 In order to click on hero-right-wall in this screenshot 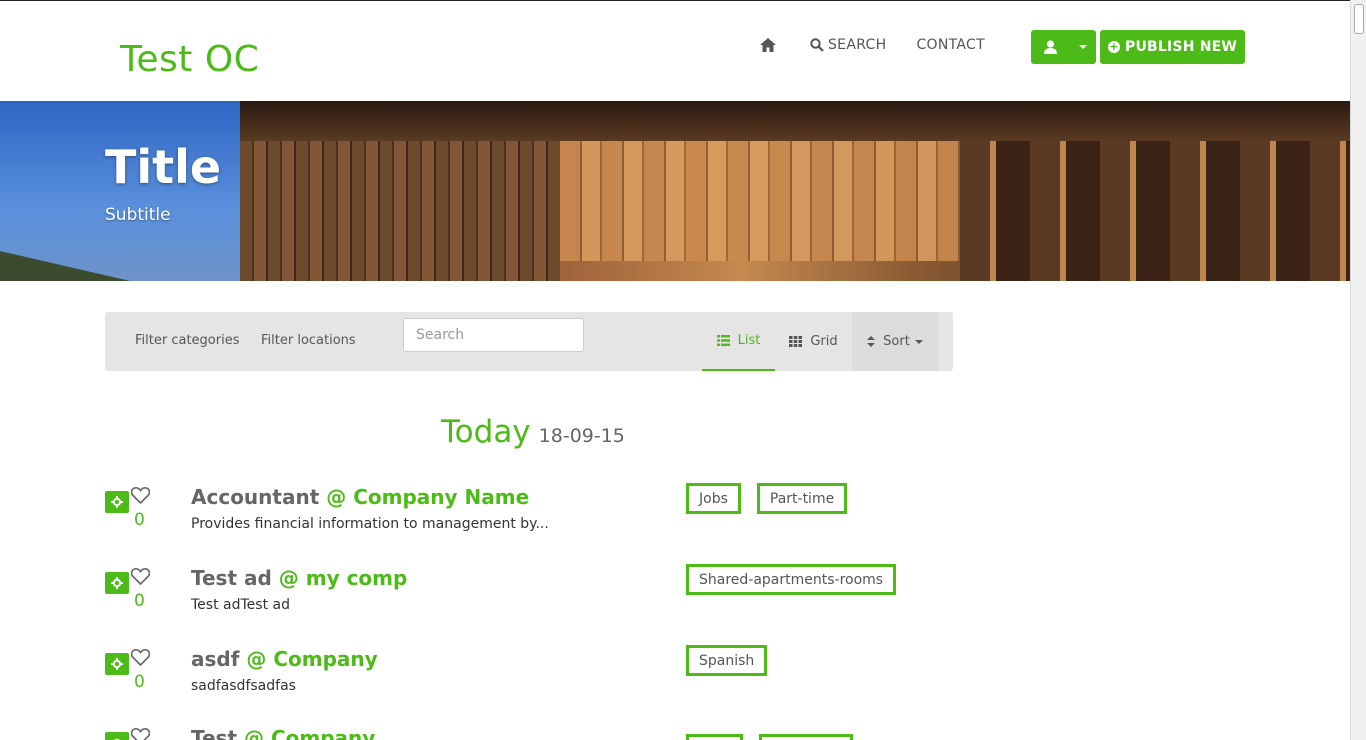, I will do `click(1155, 211)`.